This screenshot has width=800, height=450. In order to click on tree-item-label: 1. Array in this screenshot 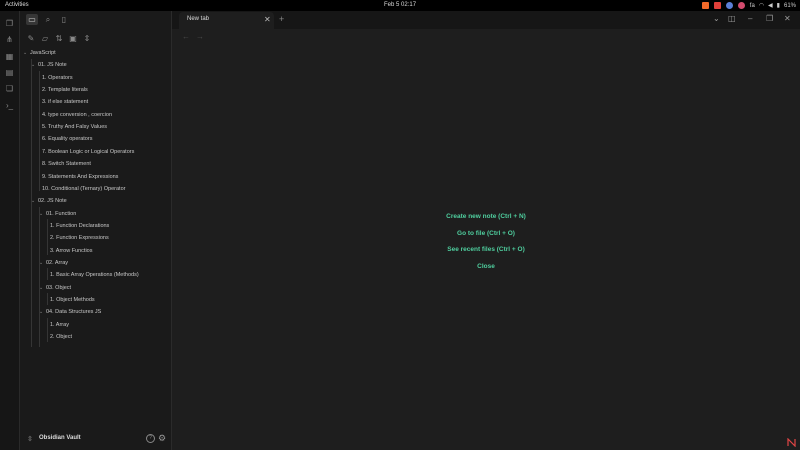, I will do `click(59, 324)`.